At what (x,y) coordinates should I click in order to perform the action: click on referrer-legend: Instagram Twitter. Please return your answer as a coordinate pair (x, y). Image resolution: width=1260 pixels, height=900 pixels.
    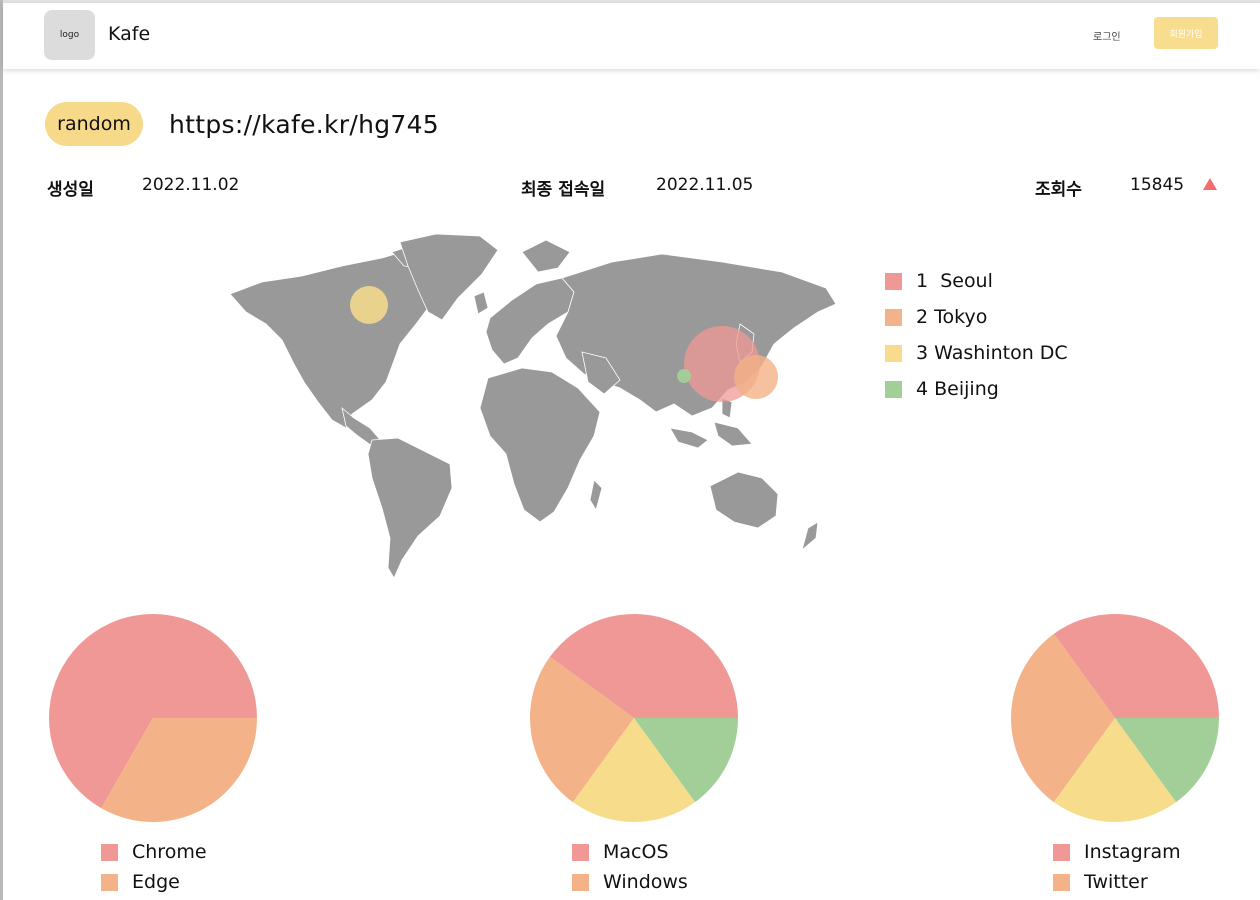
    Looking at the image, I should click on (1117, 867).